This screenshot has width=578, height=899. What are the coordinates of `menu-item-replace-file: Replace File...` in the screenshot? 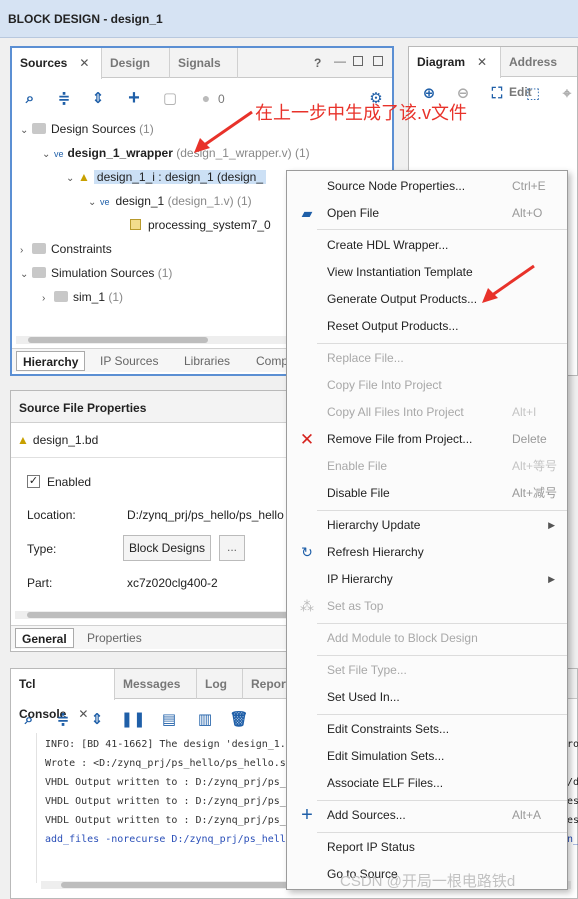 It's located at (427, 358).